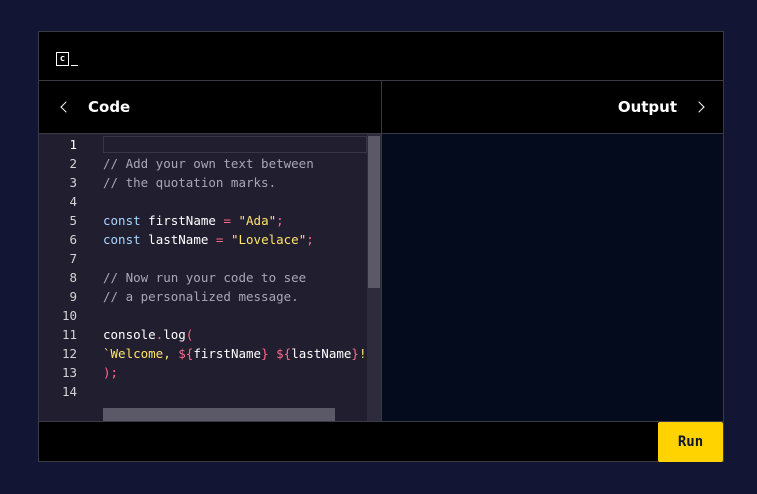 This screenshot has width=757, height=494. I want to click on code-token: "Ada", so click(257, 220).